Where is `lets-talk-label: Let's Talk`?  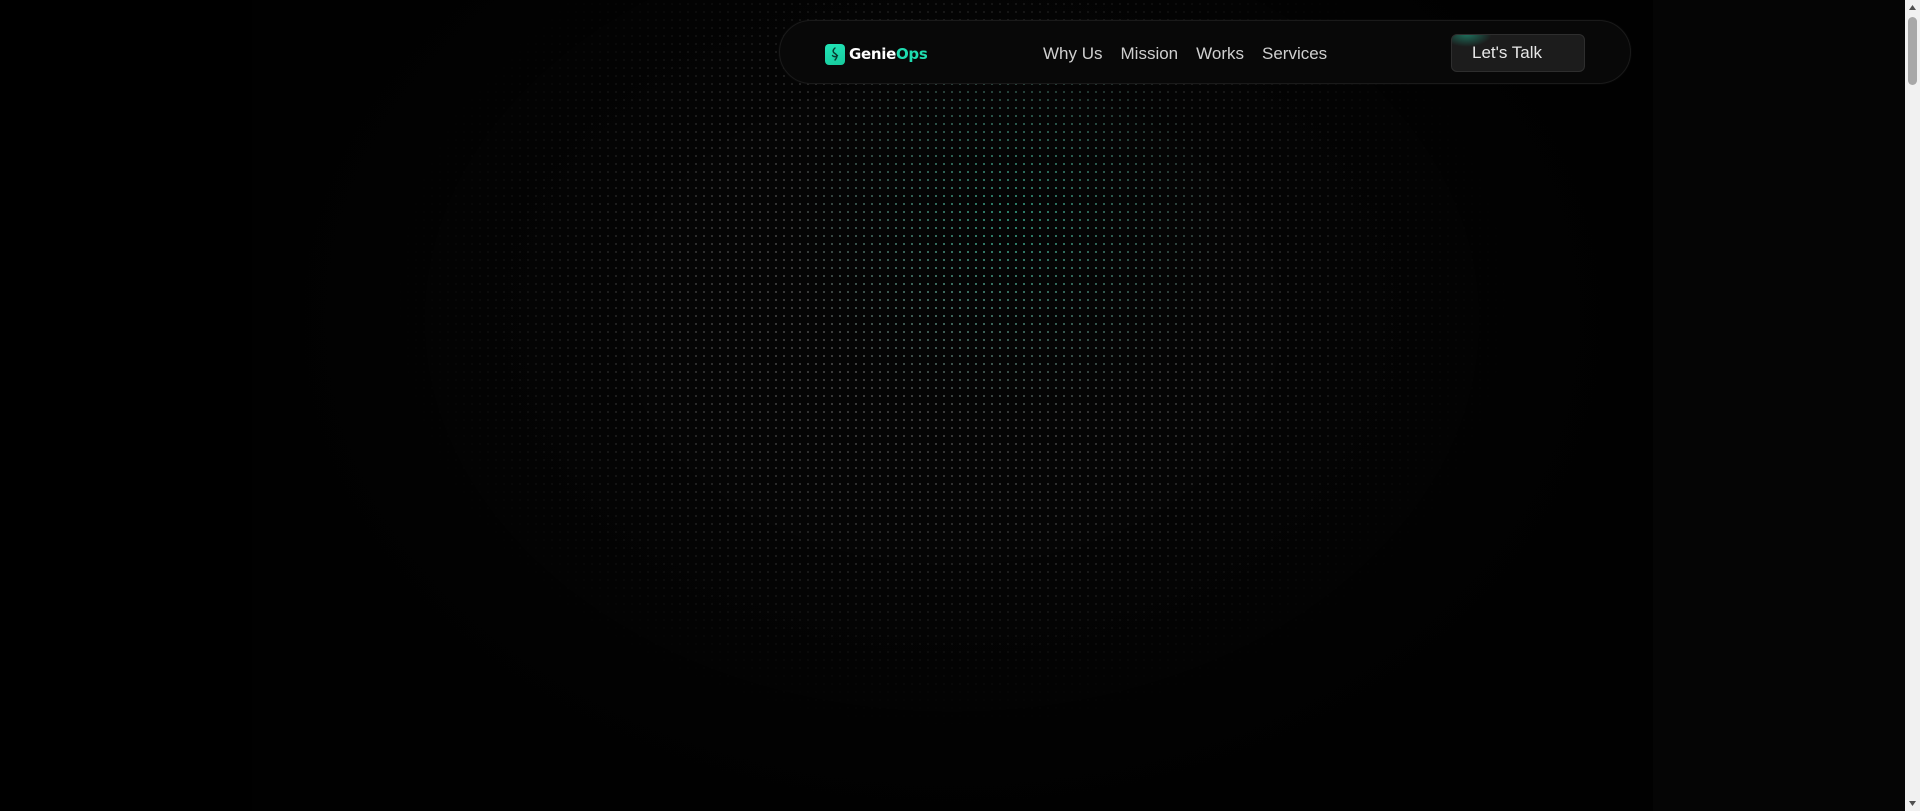
lets-talk-label: Let's Talk is located at coordinates (1507, 52).